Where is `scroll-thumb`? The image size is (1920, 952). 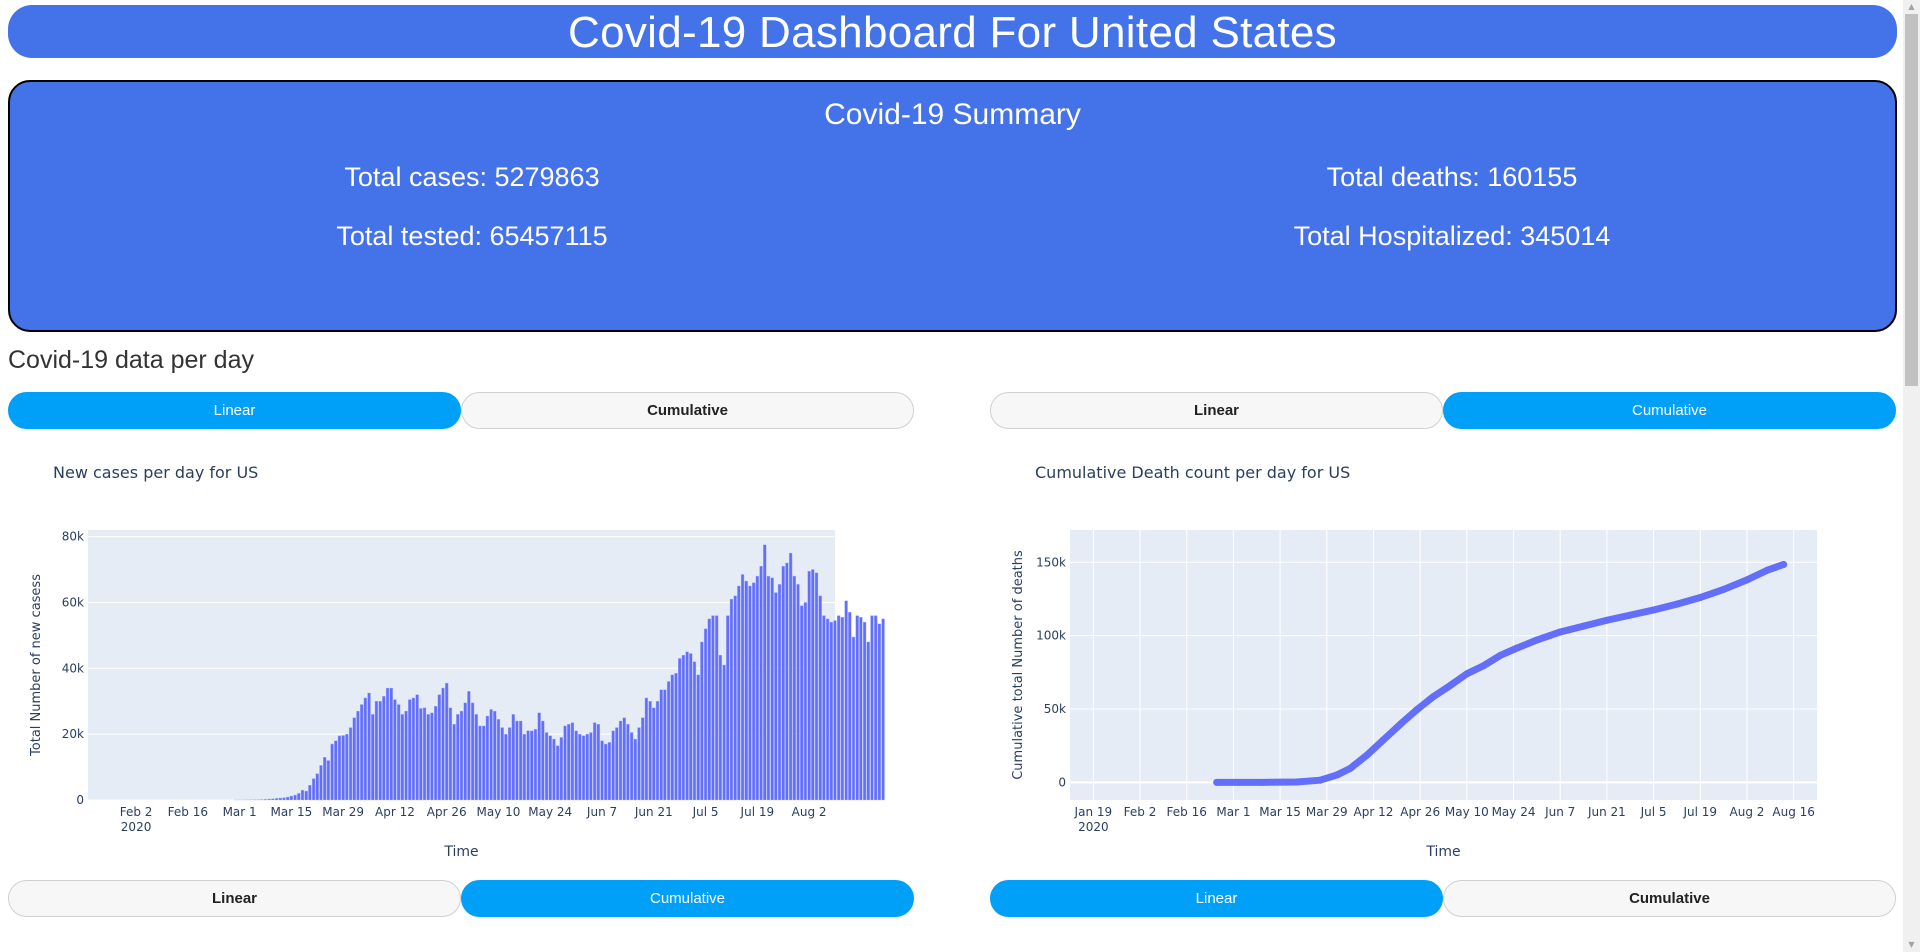
scroll-thumb is located at coordinates (1911, 200).